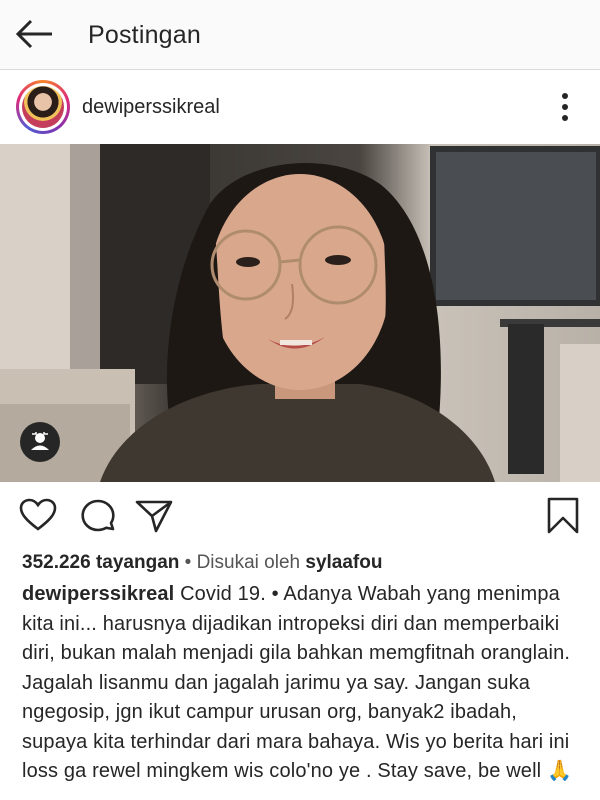 This screenshot has width=600, height=800. I want to click on comment-icon, so click(98, 515).